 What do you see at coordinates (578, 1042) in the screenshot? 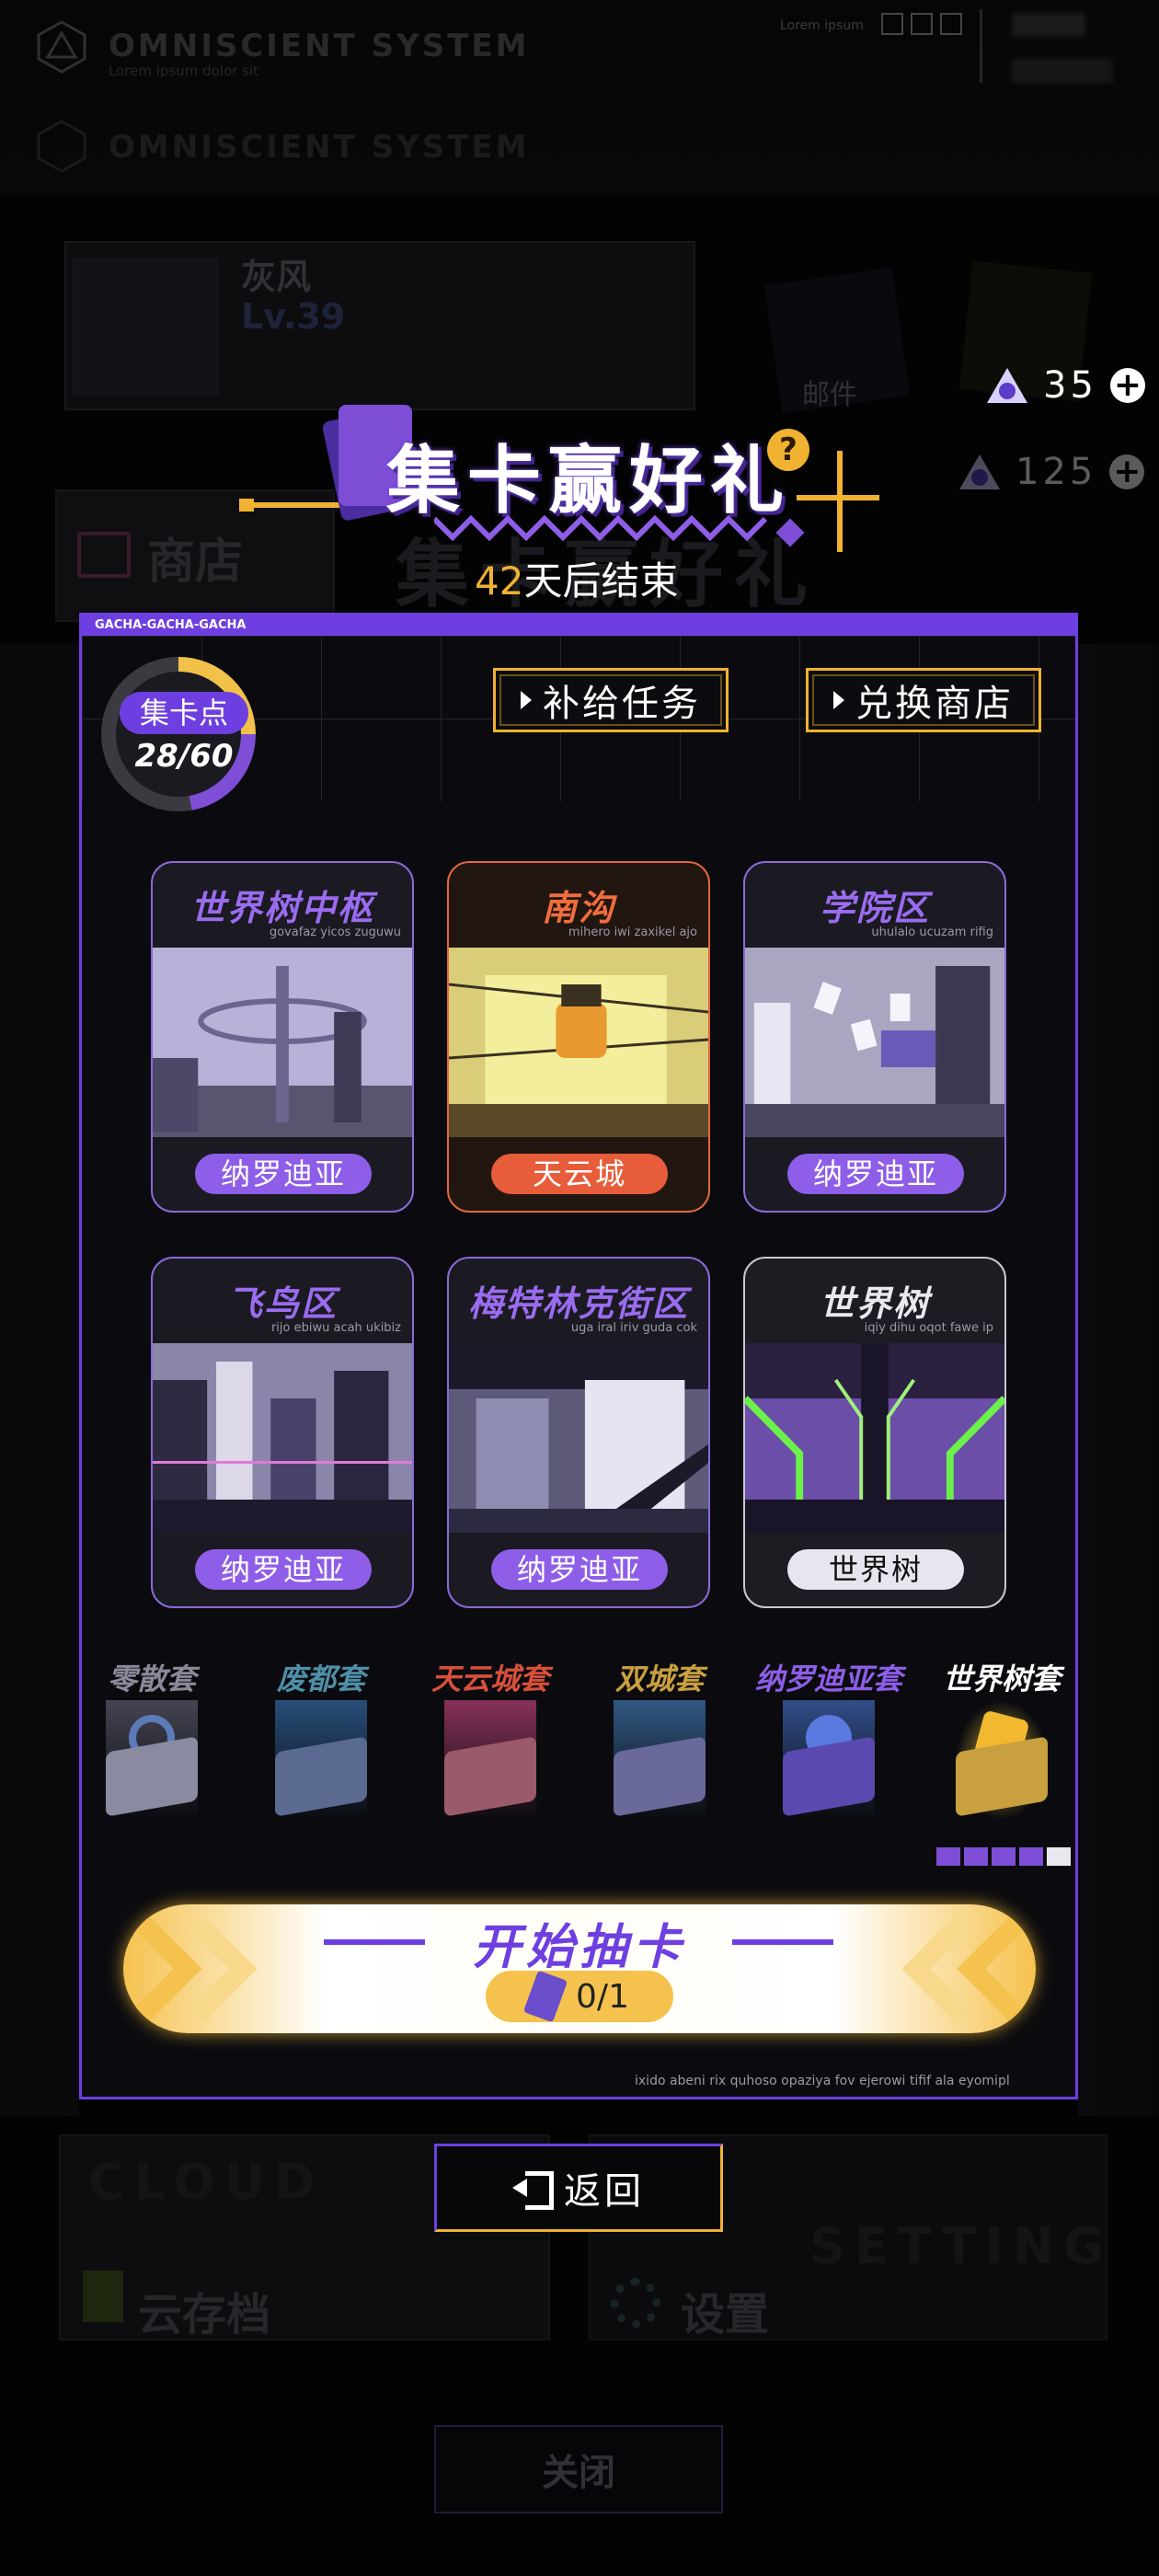
I see `south-ditch-image` at bounding box center [578, 1042].